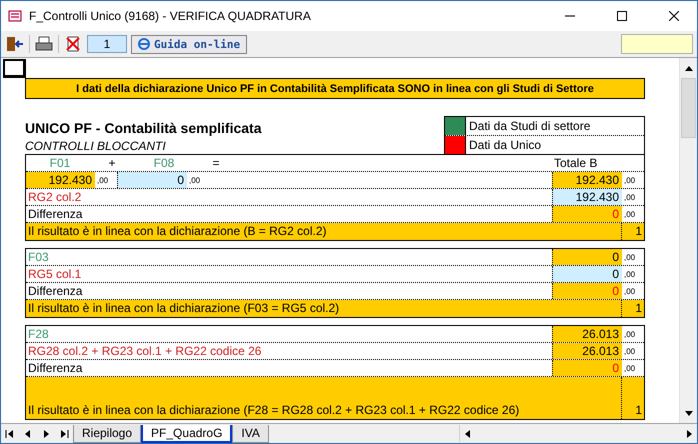 Image resolution: width=698 pixels, height=444 pixels. Describe the element at coordinates (657, 44) in the screenshot. I see `status-field` at that location.